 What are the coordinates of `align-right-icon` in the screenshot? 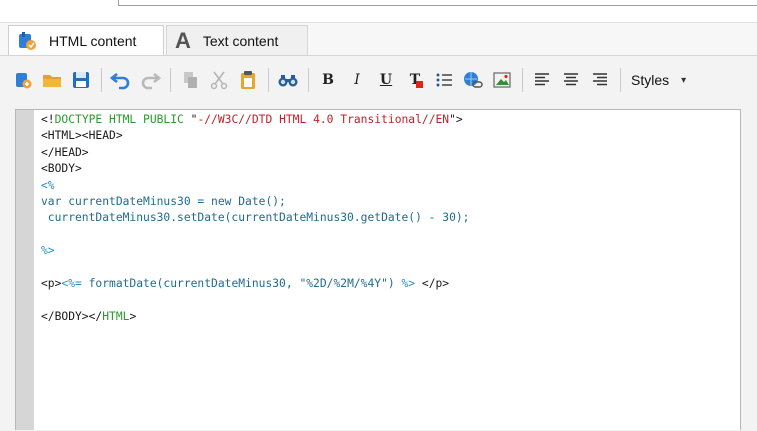 It's located at (600, 80).